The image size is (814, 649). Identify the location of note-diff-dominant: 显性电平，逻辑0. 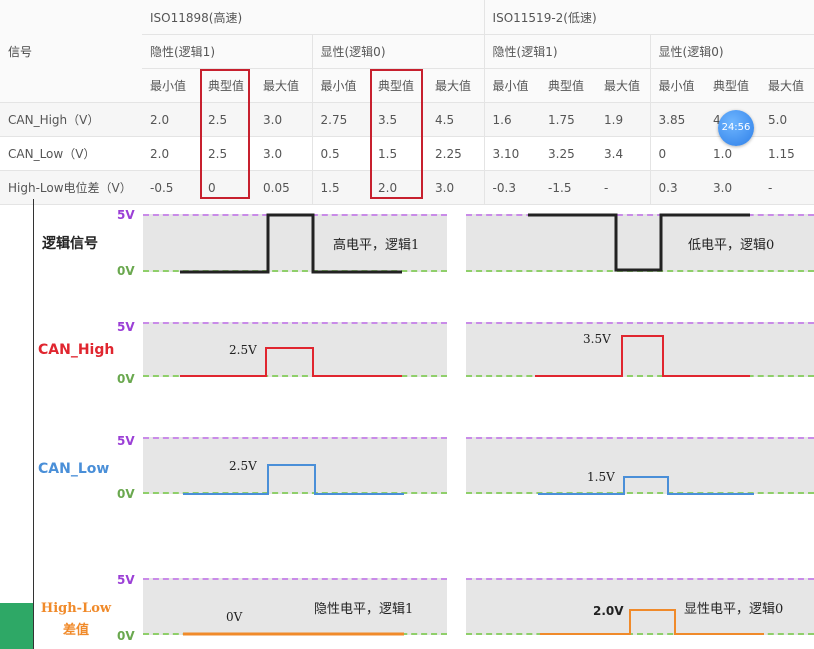
(734, 609).